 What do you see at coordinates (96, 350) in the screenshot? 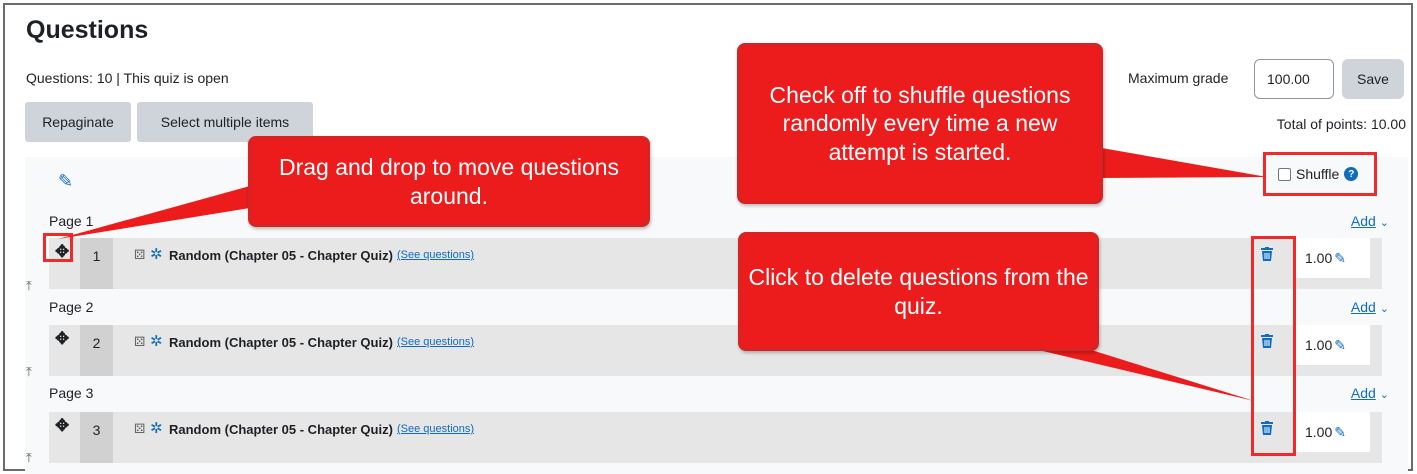
I see `question-number: 2` at bounding box center [96, 350].